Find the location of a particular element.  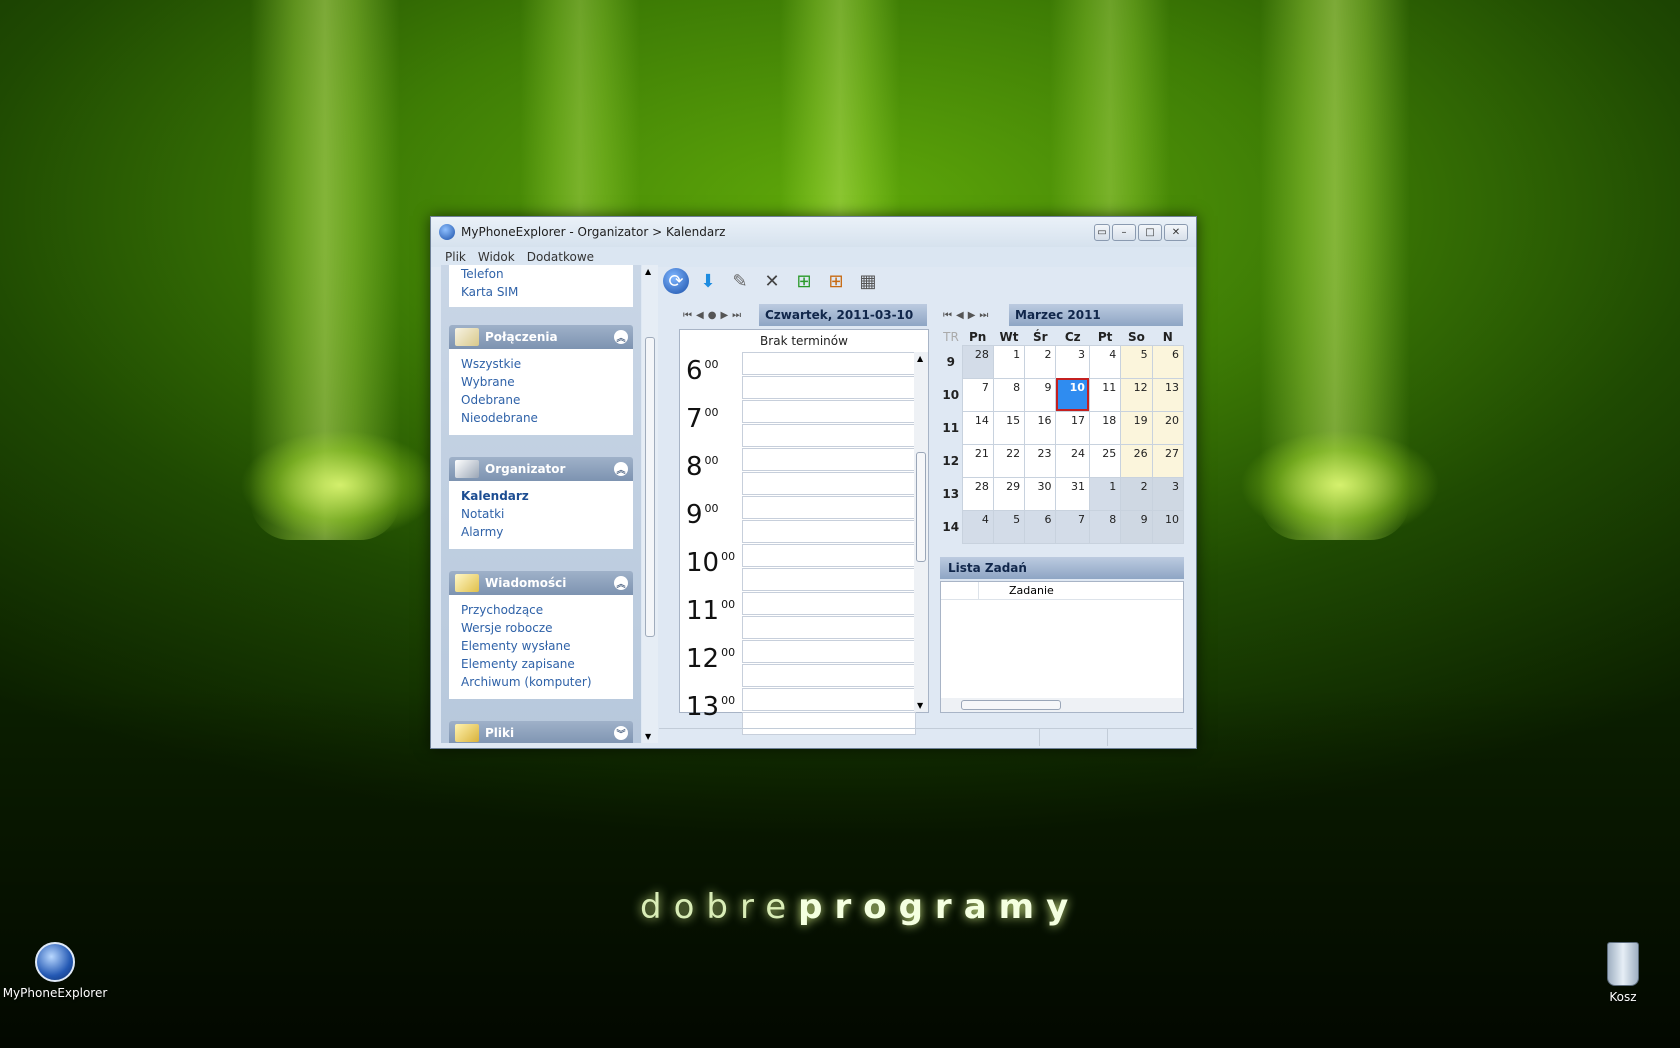

prev-icon: ◀ is located at coordinates (700, 315).